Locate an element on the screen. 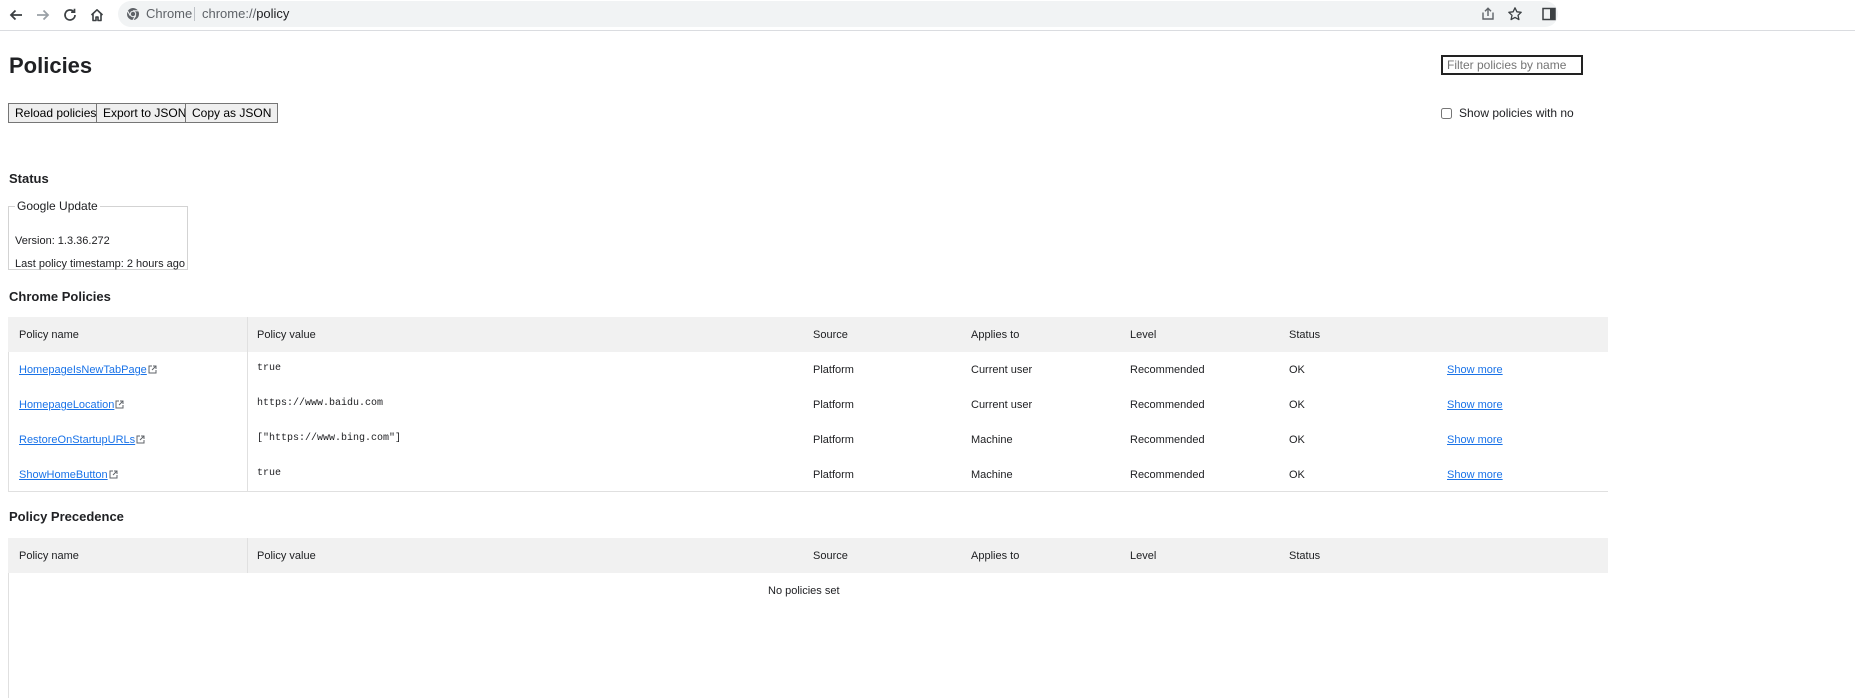 This screenshot has width=1855, height=698. show-unset-toggle: Show policies with no is located at coordinates (1507, 113).